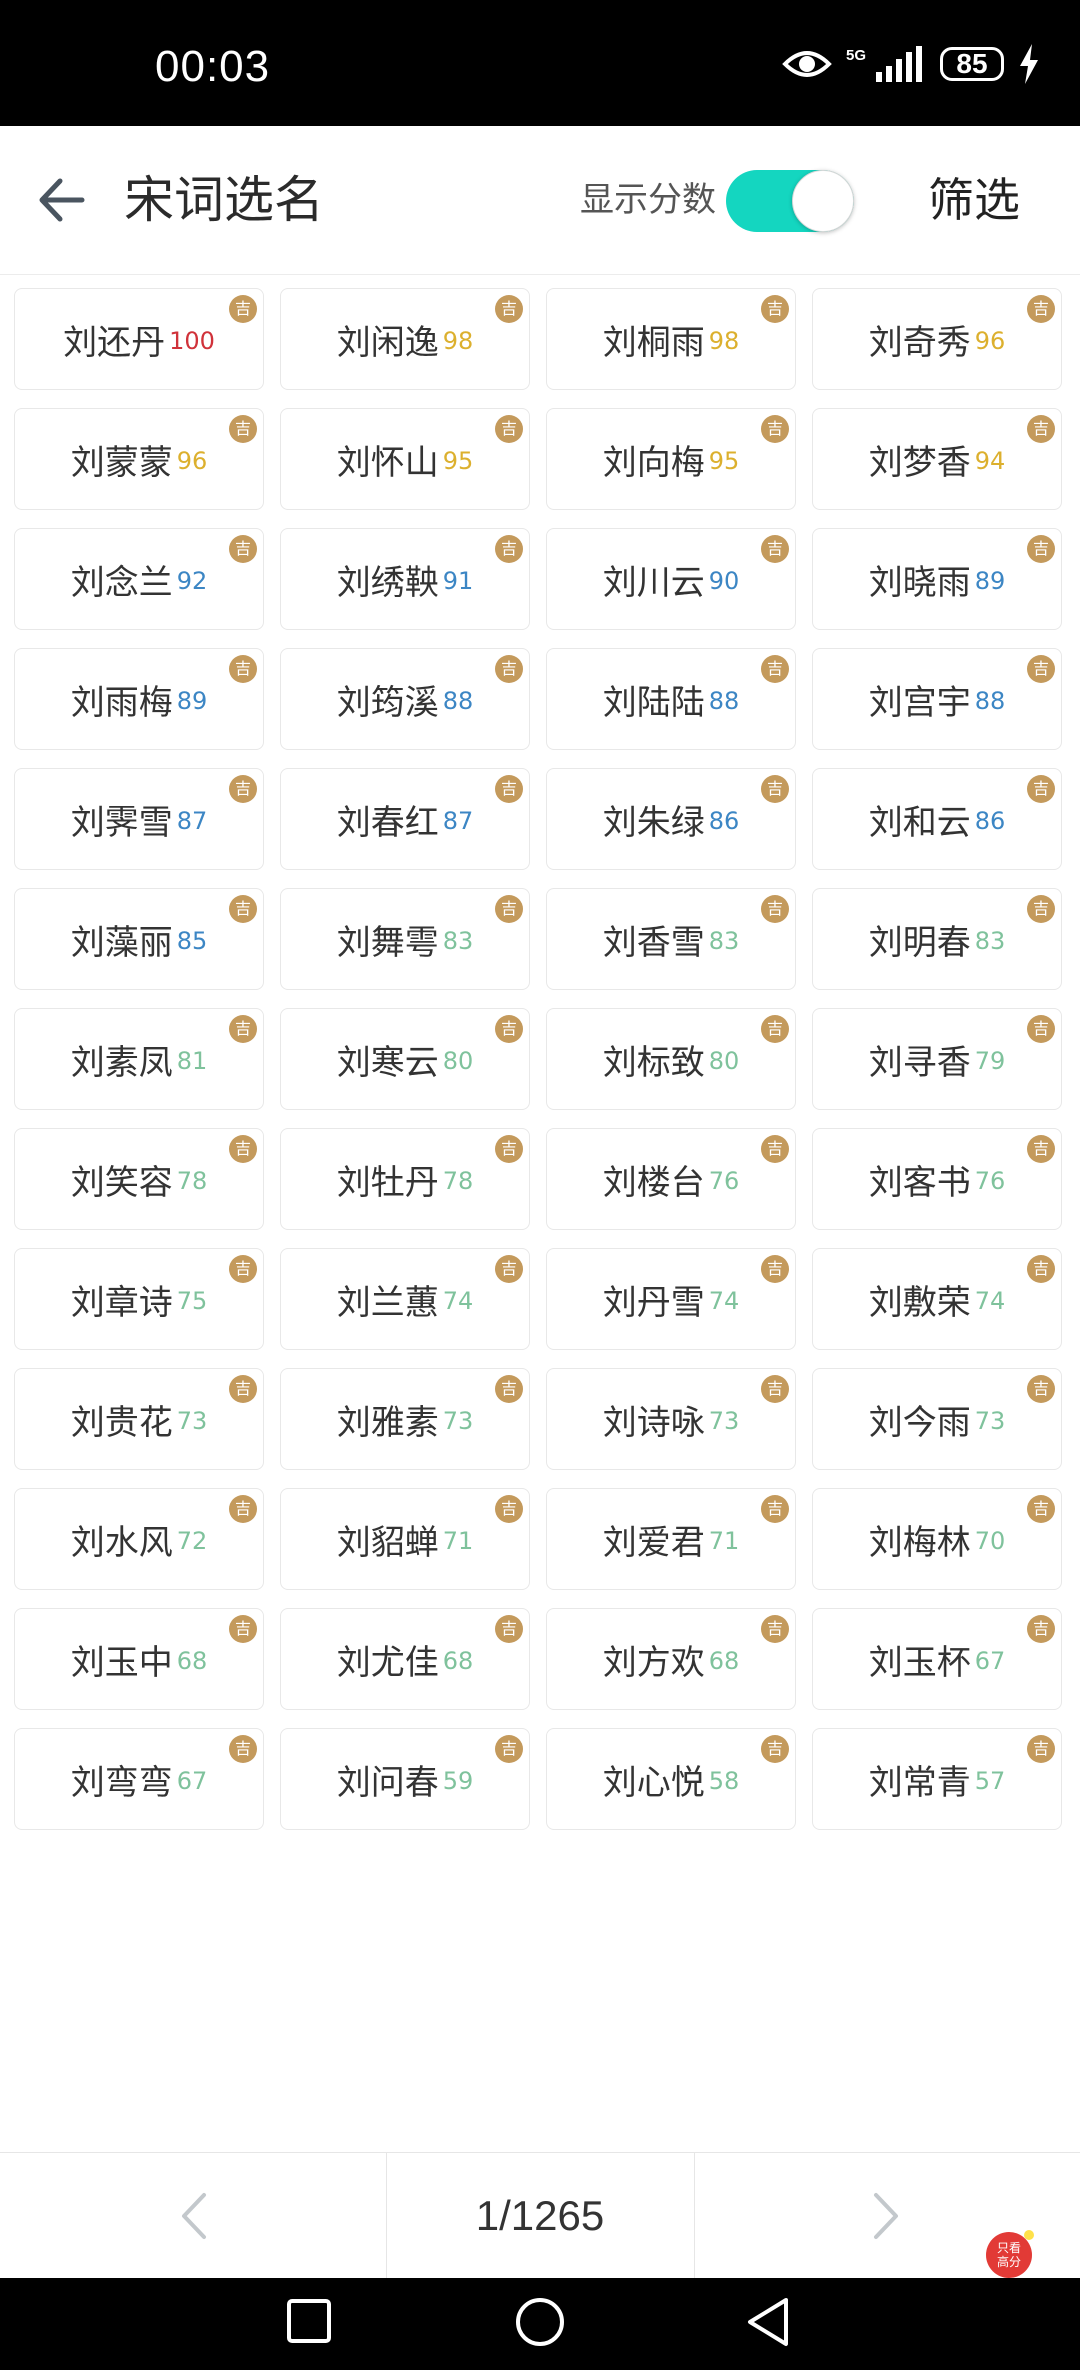  Describe the element at coordinates (937, 699) in the screenshot. I see `name-card: 刘宫宇 88 吉` at that location.